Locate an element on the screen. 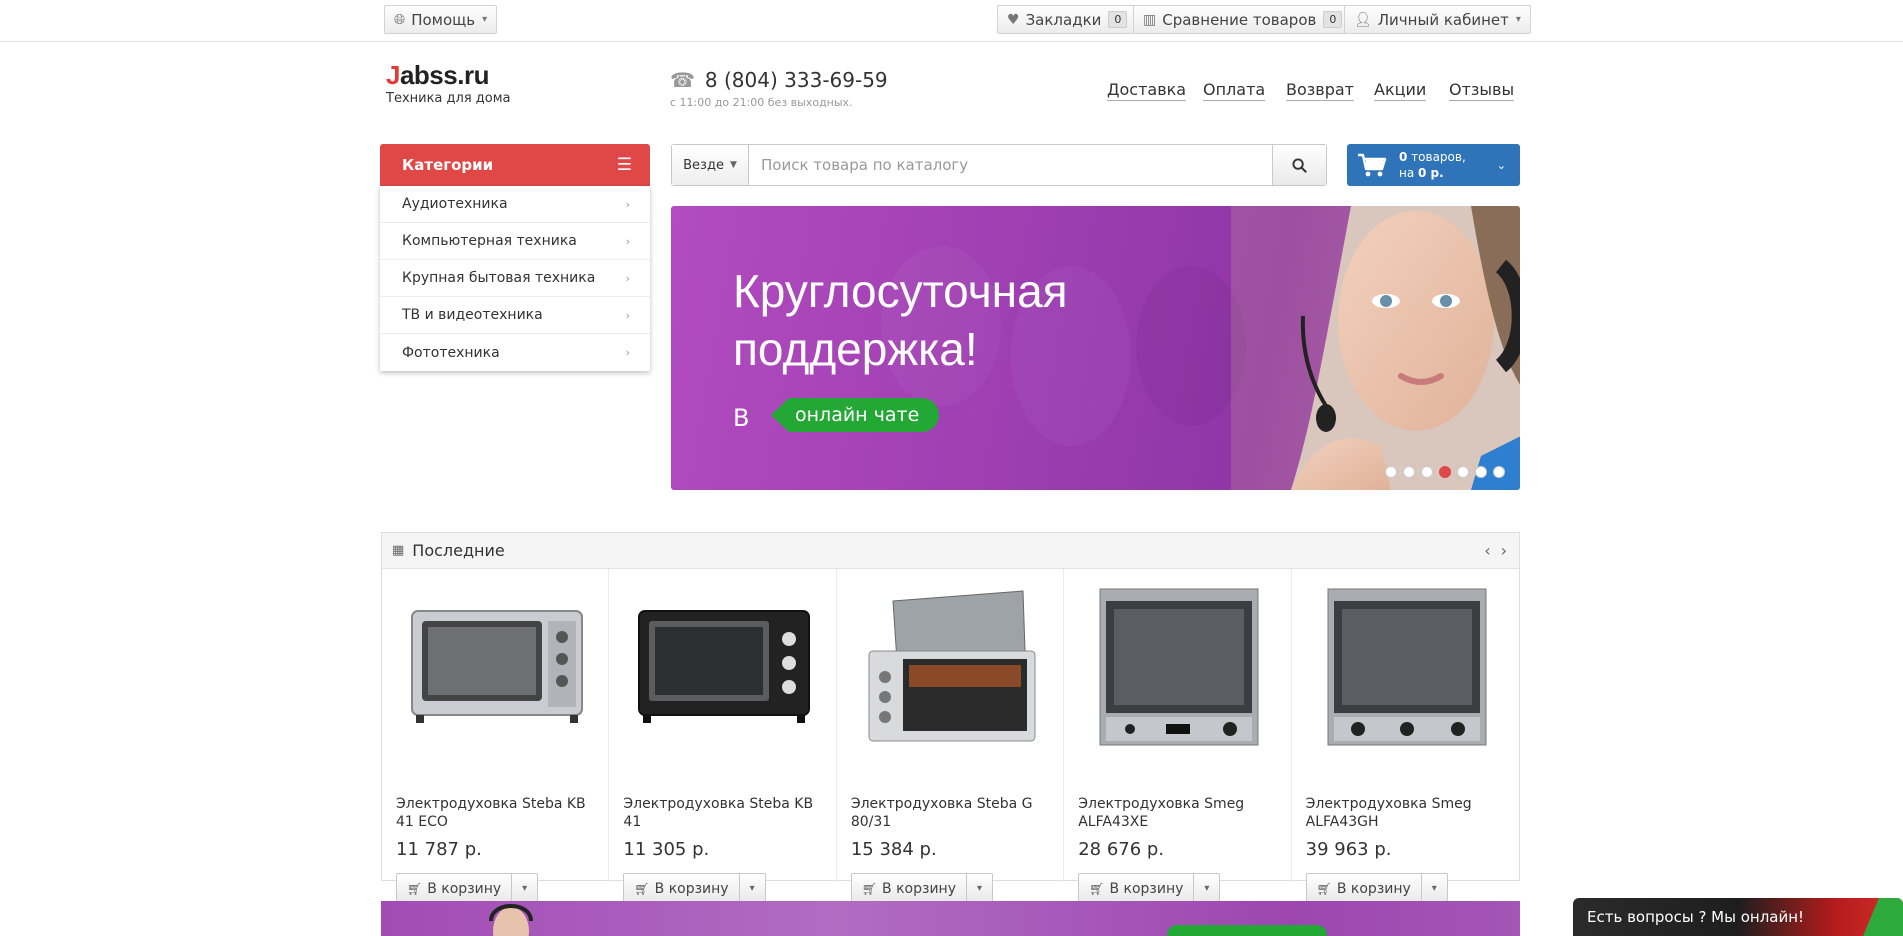 The width and height of the screenshot is (1903, 936). search-bar: Везде ▼ is located at coordinates (999, 165).